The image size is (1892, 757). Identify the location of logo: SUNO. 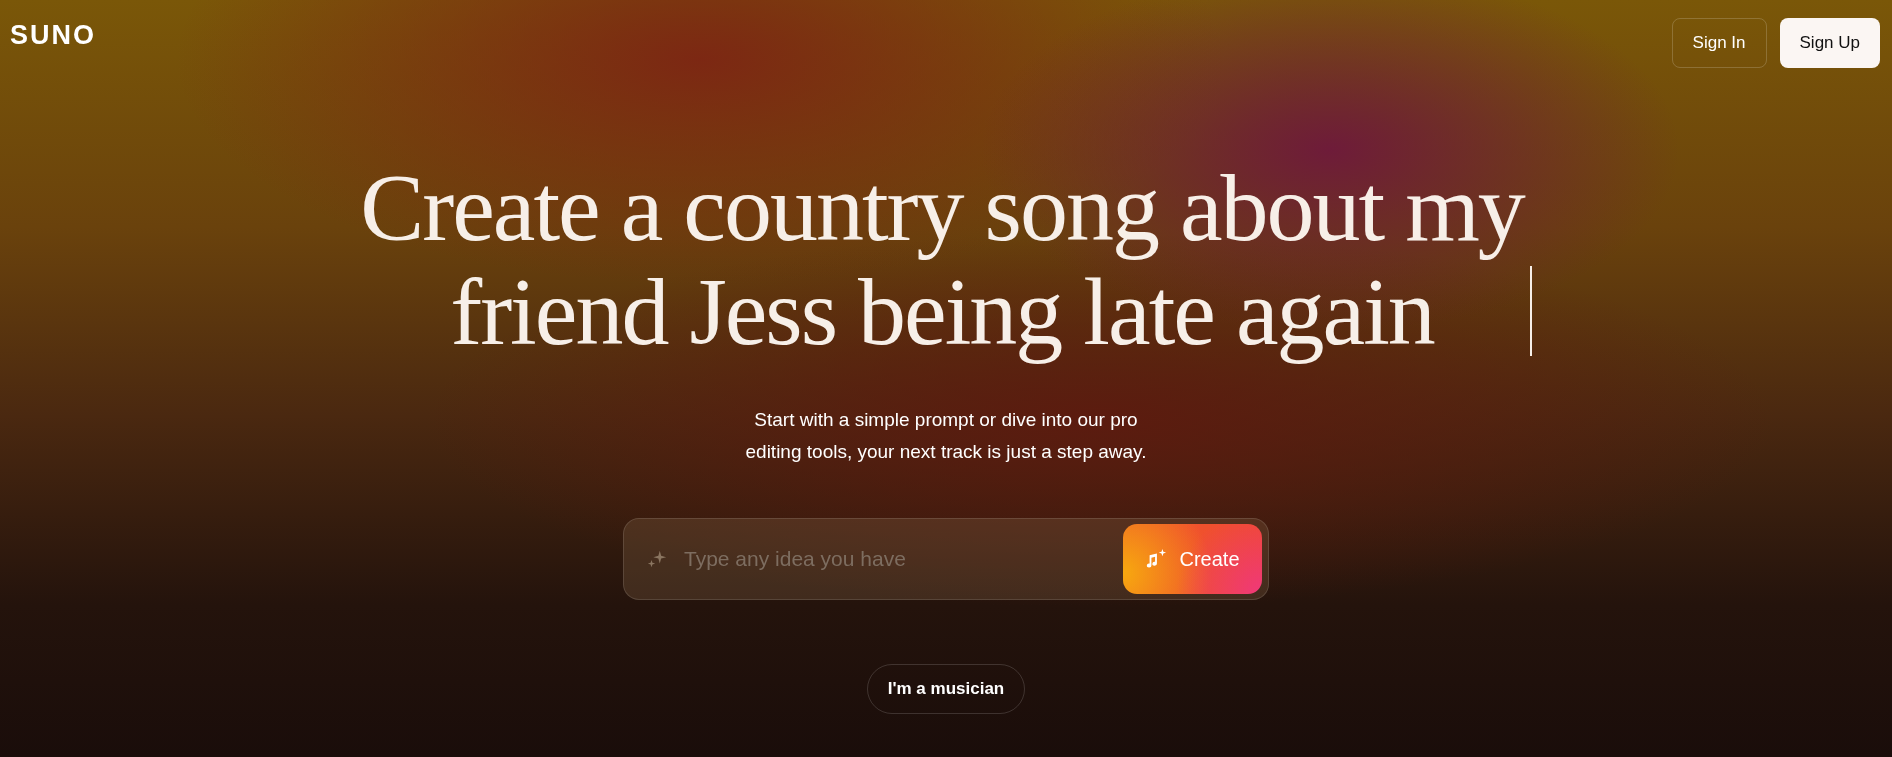
(53, 35).